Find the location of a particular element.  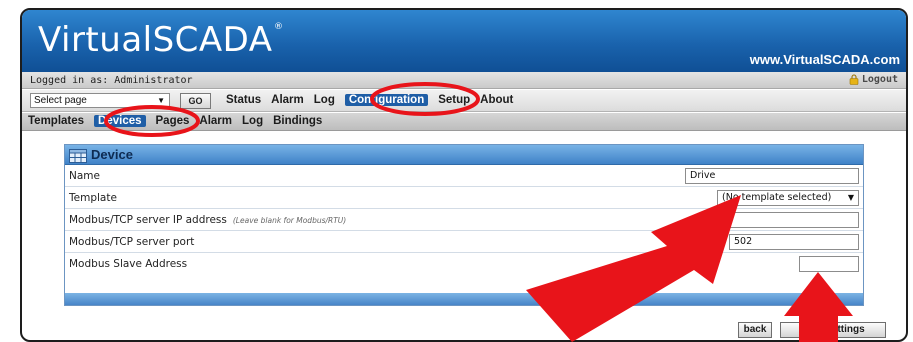

menu-item-configuration: Configuration is located at coordinates (386, 100).